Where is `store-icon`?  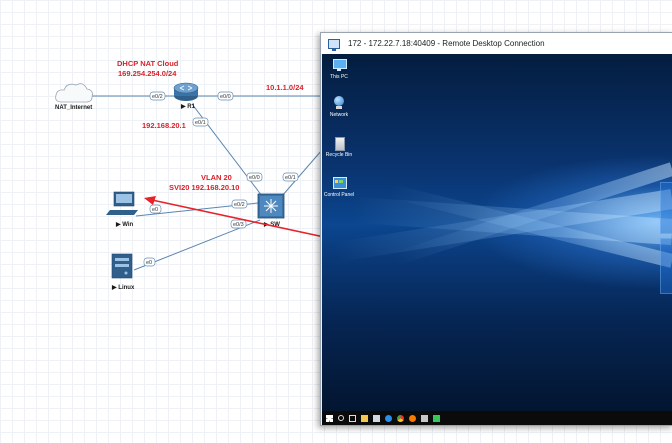 store-icon is located at coordinates (376, 418).